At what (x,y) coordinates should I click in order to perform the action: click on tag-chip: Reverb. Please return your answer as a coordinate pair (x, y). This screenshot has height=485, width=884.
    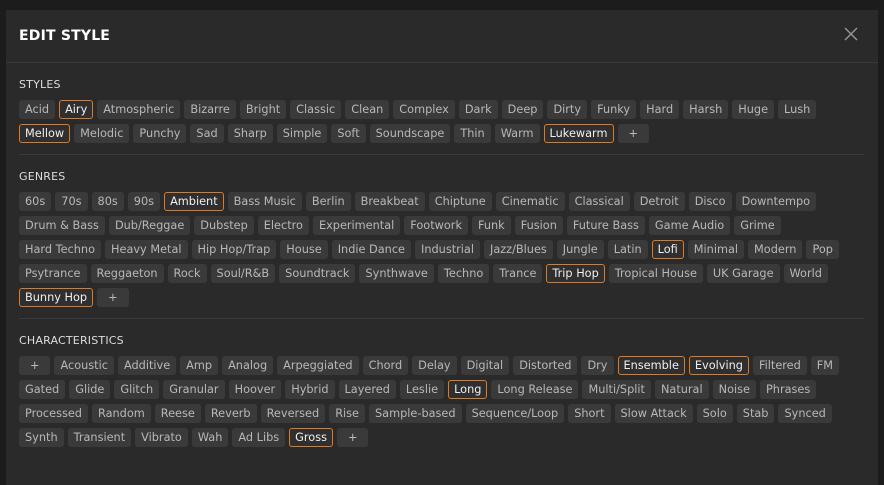
    Looking at the image, I should click on (230, 413).